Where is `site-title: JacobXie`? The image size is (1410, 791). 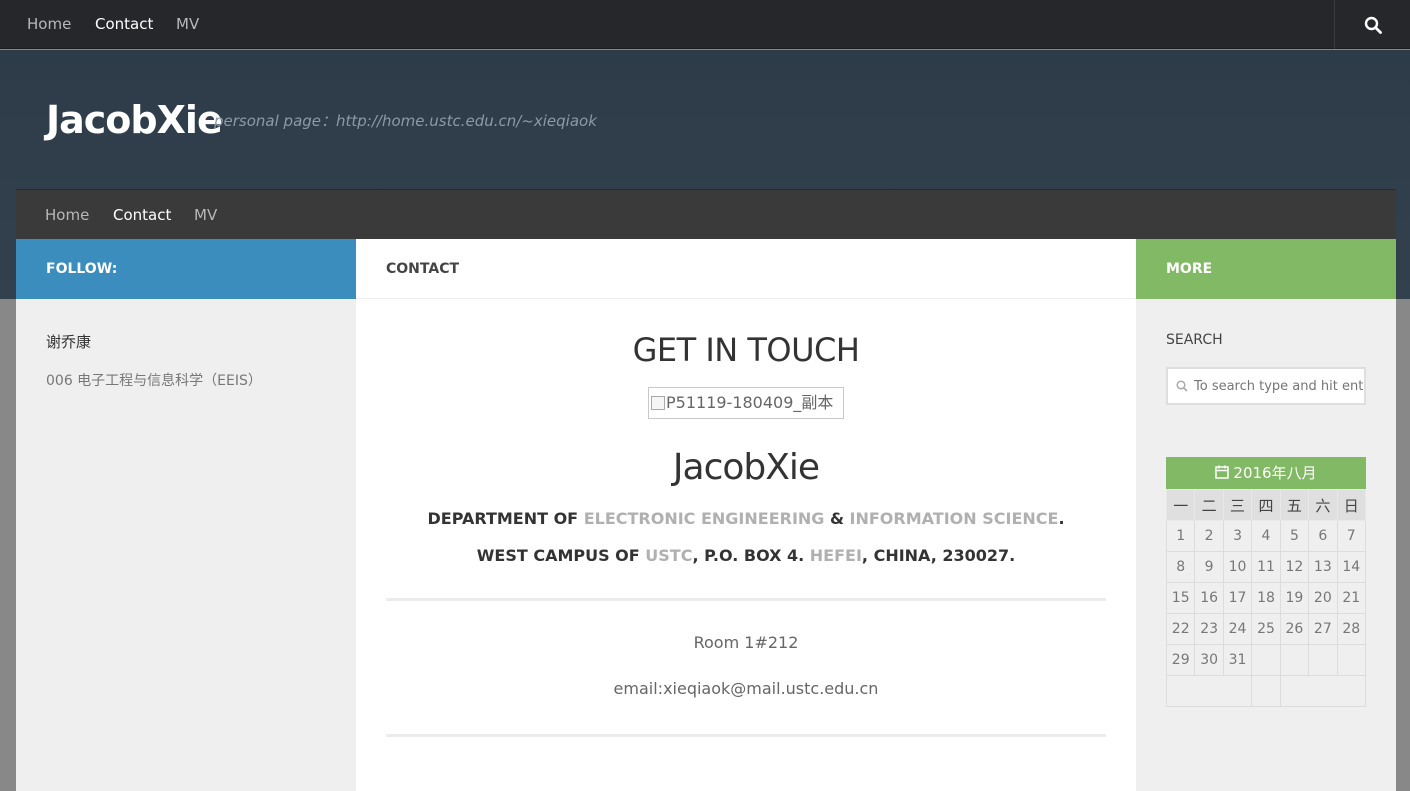 site-title: JacobXie is located at coordinates (134, 120).